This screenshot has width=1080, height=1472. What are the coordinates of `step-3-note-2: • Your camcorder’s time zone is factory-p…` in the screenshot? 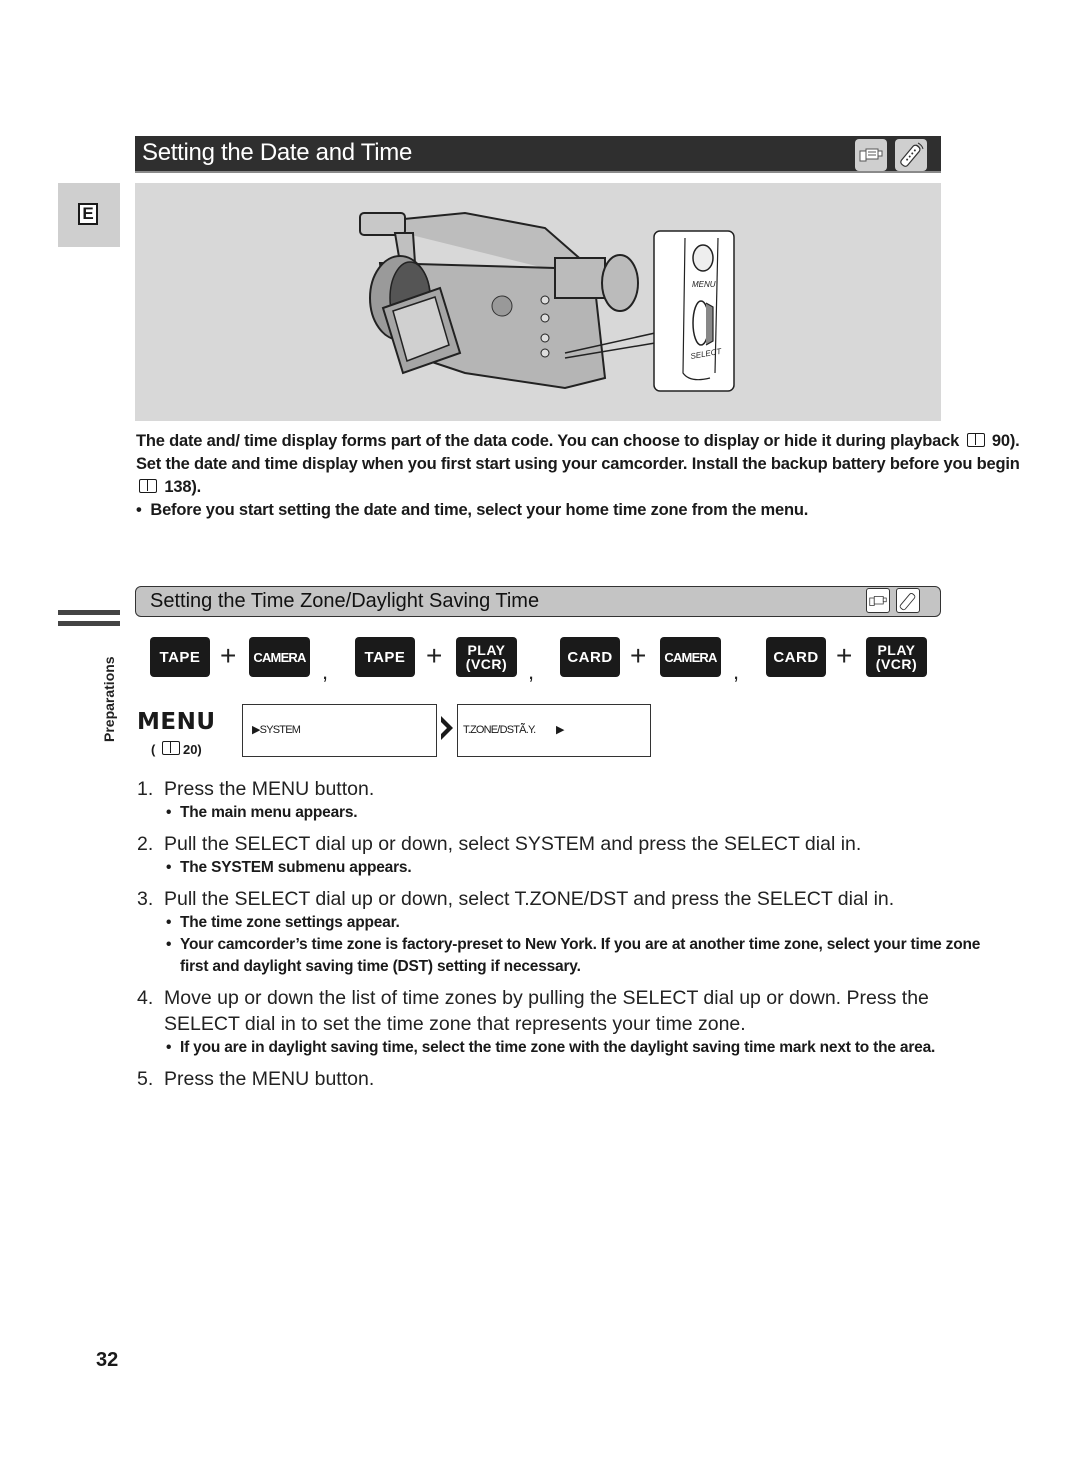 It's located at (573, 955).